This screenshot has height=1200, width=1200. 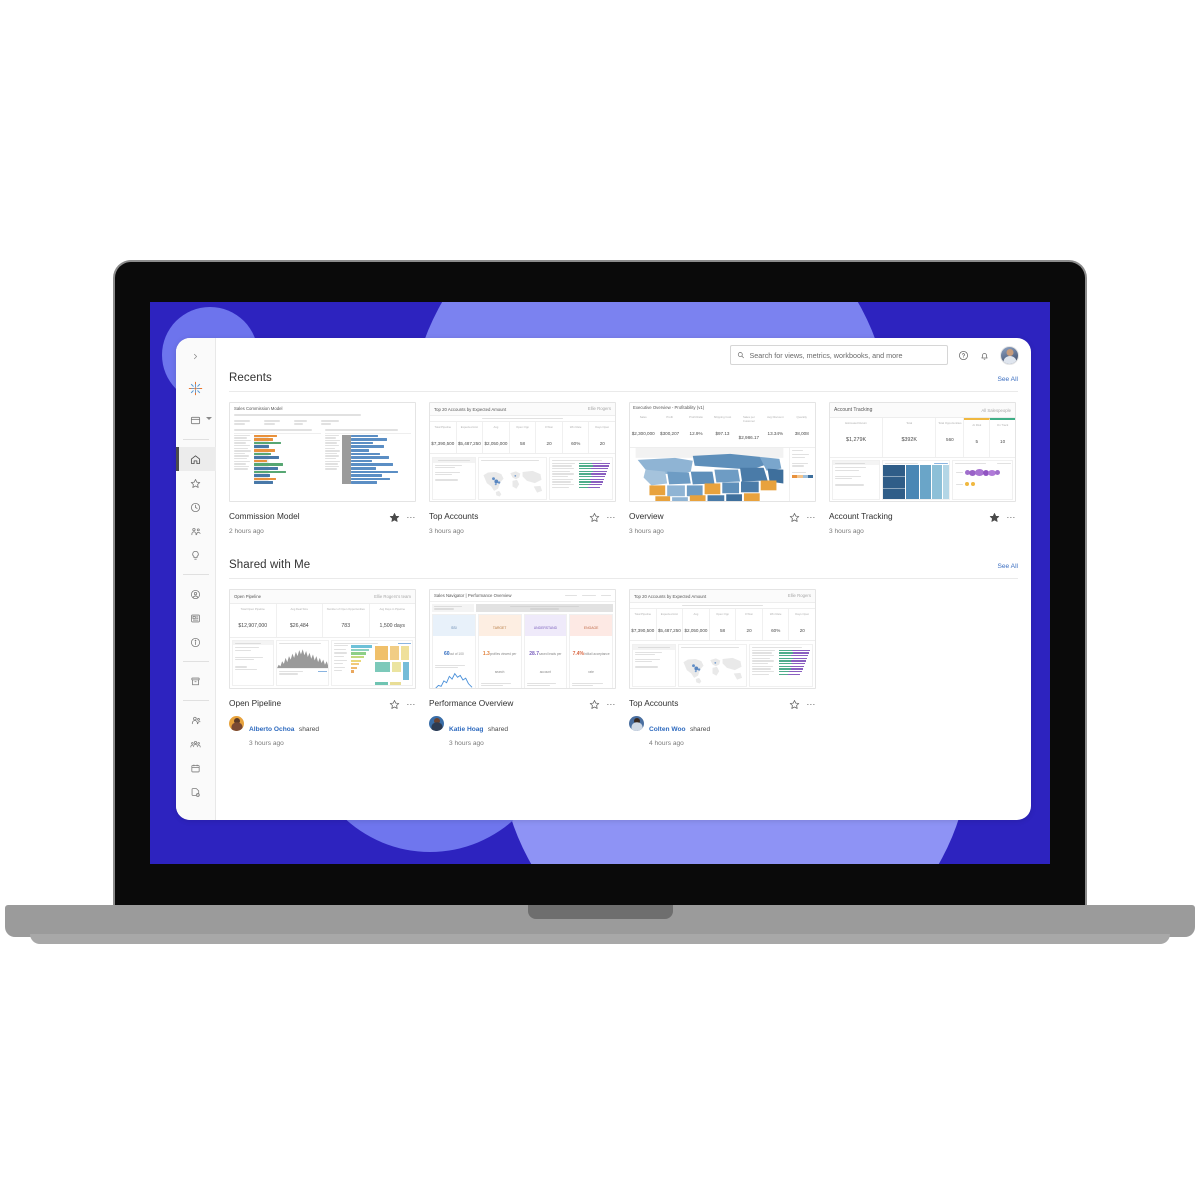 I want to click on kpi-label: Sales per Customer, so click(x=748, y=419).